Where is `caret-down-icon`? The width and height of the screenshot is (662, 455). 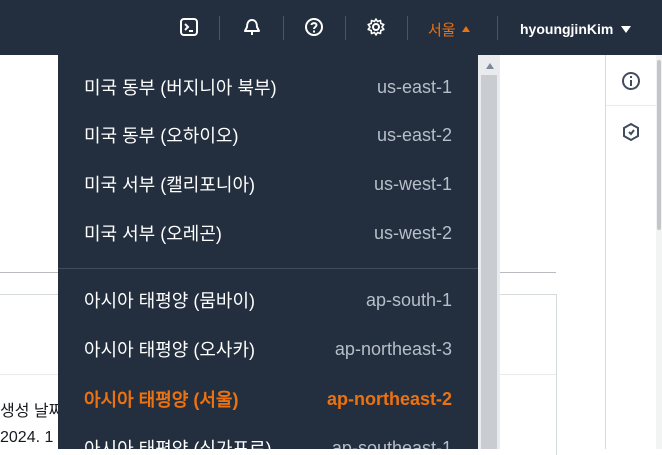
caret-down-icon is located at coordinates (626, 29).